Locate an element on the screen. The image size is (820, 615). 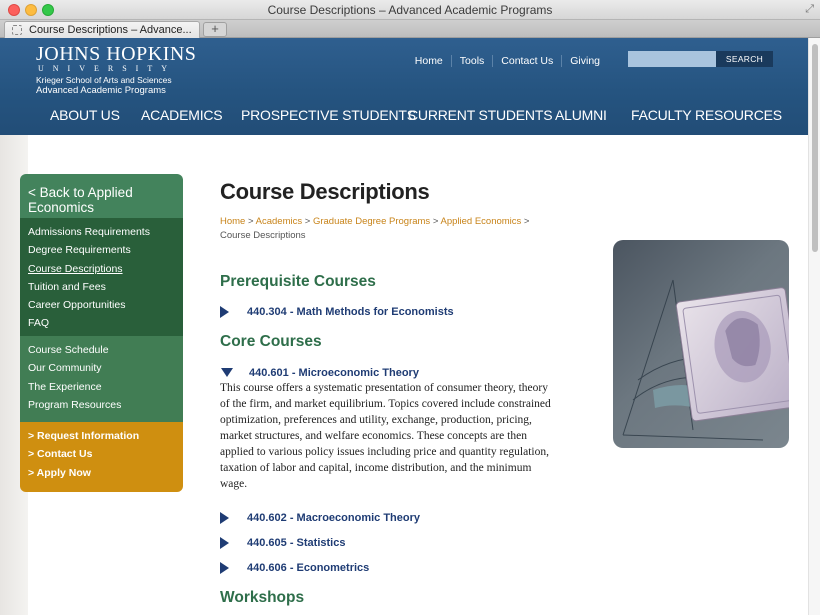
search-input is located at coordinates (672, 59).